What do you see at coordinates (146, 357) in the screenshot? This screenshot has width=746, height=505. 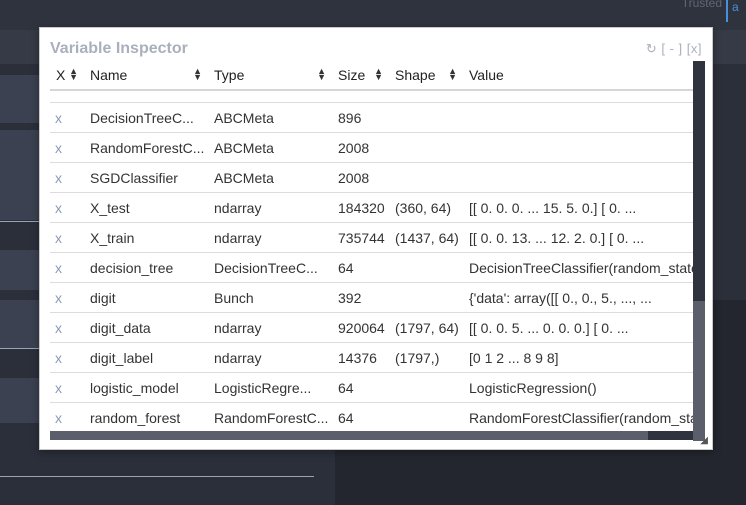 I see `variable-name-cell: digit_label` at bounding box center [146, 357].